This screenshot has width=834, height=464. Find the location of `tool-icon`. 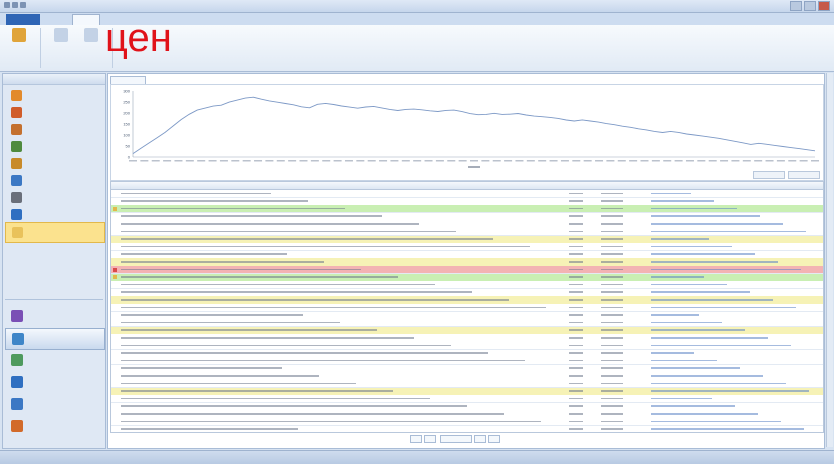

tool-icon is located at coordinates (19, 35).